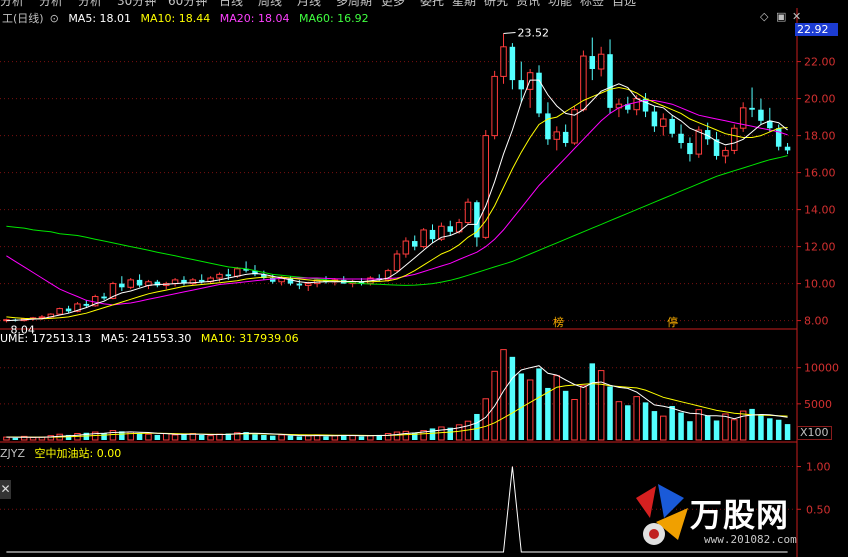  I want to click on bang-tag: 榜, so click(558, 322).